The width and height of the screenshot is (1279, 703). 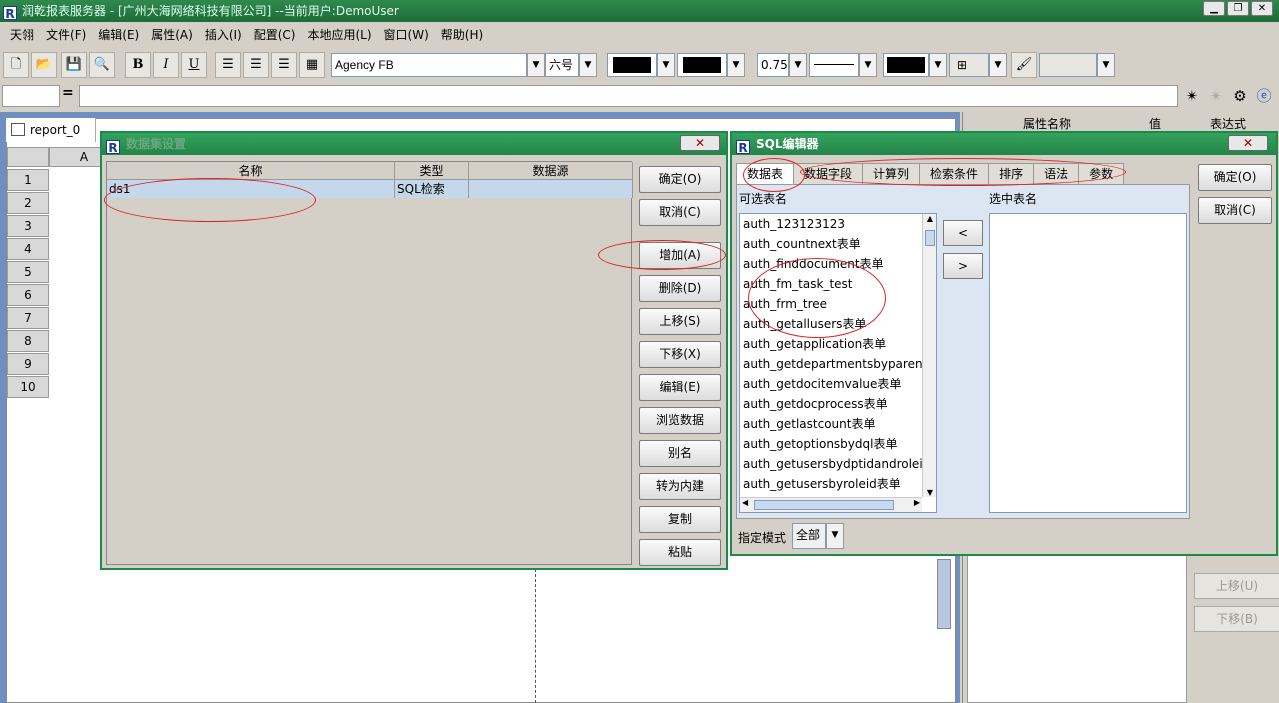 I want to click on align-left-icon: ☰, so click(x=228, y=65).